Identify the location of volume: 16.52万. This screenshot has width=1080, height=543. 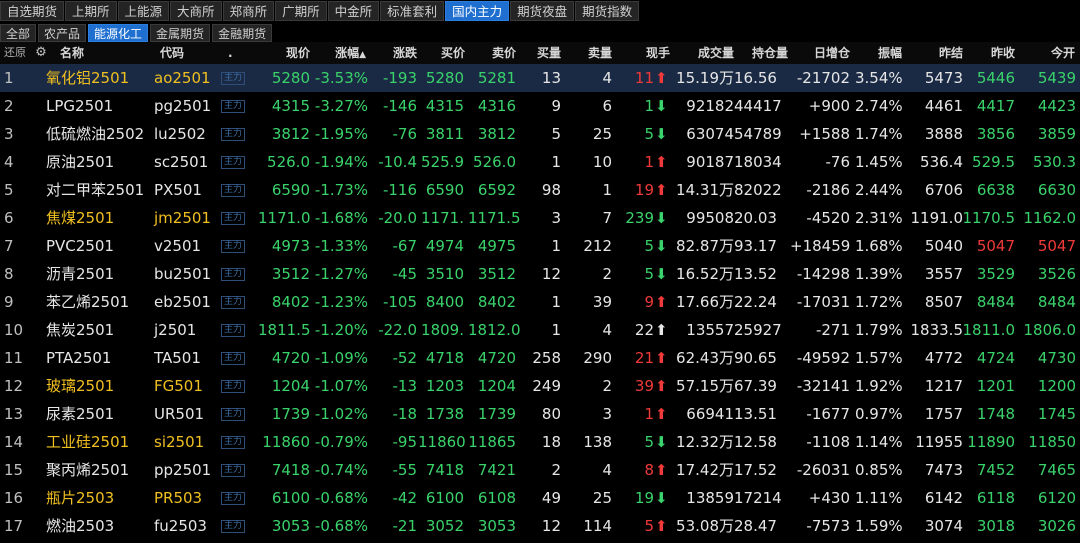
(705, 274).